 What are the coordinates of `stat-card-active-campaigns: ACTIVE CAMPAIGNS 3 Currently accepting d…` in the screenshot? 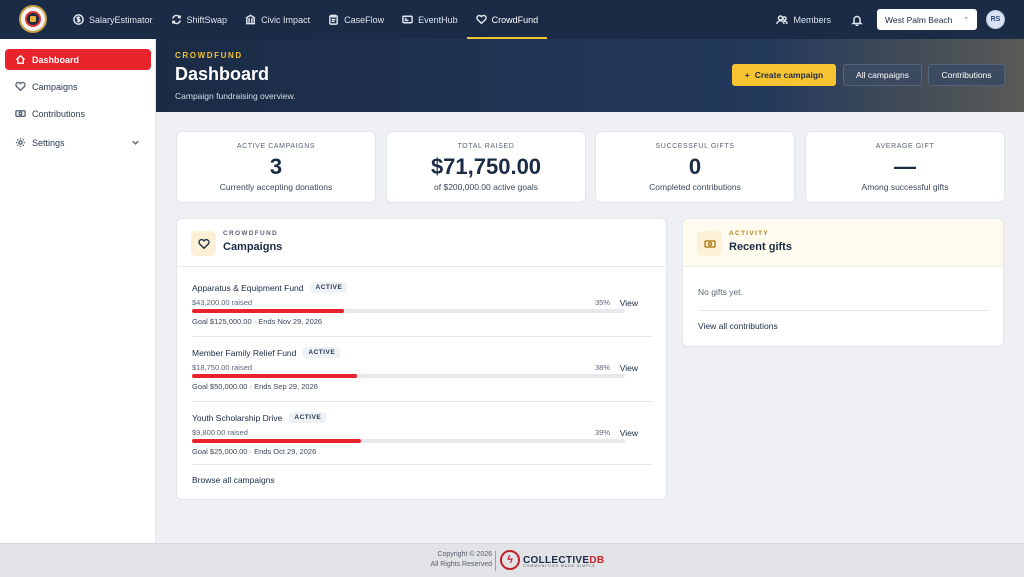 It's located at (276, 167).